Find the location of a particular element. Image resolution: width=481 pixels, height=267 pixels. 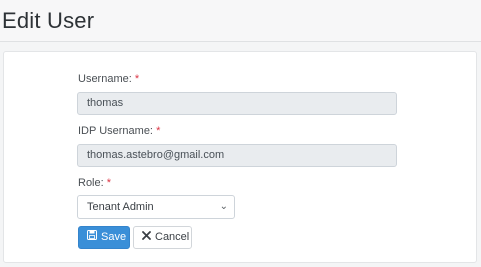

save-button-label: Save is located at coordinates (114, 237).